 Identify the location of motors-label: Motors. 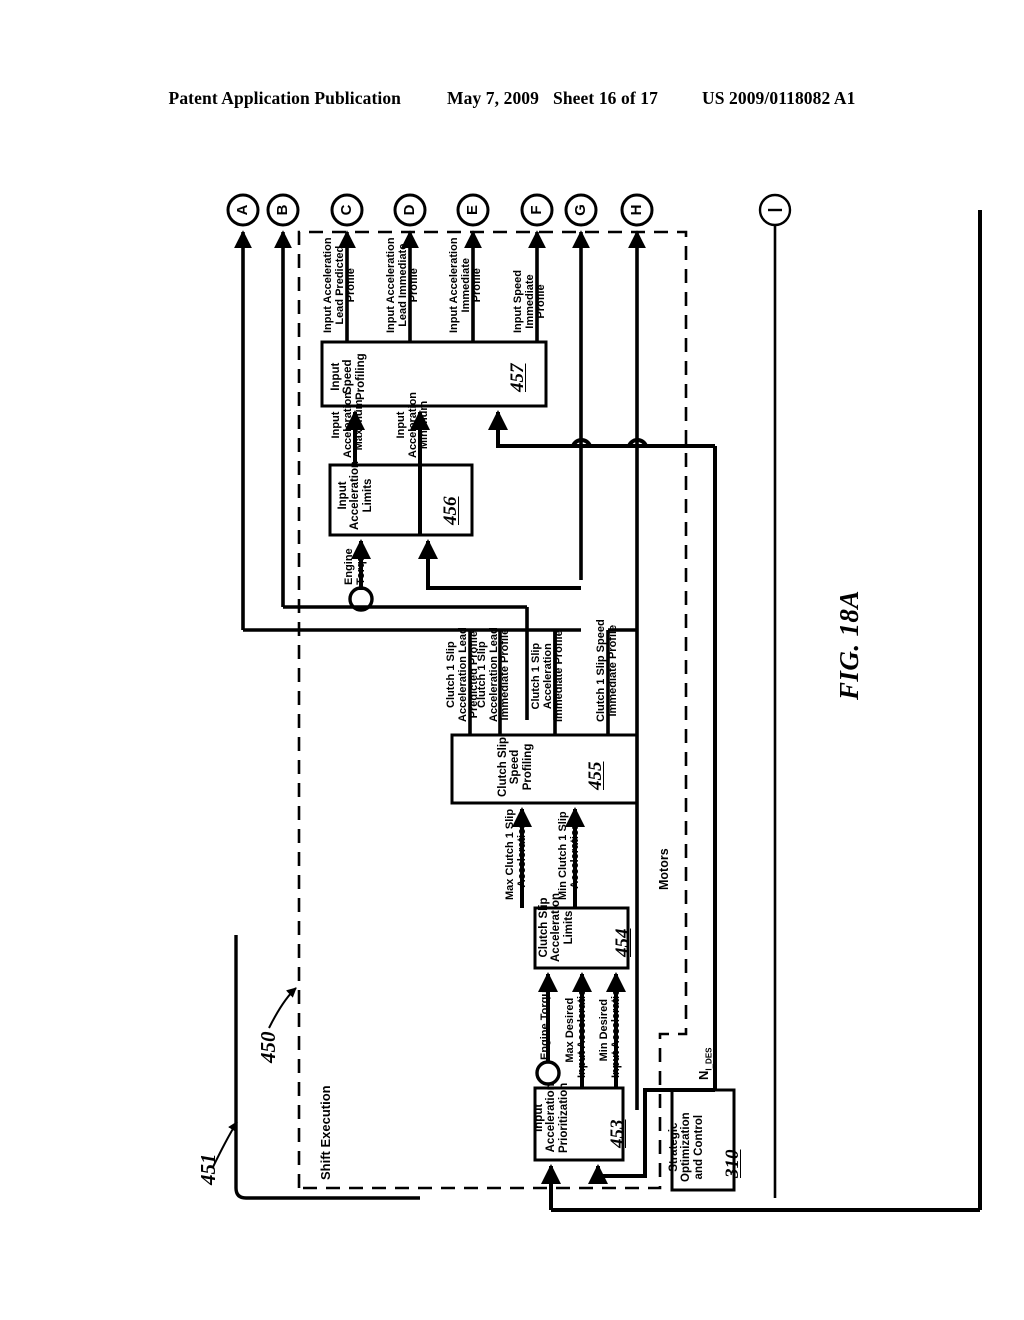
(664, 869).